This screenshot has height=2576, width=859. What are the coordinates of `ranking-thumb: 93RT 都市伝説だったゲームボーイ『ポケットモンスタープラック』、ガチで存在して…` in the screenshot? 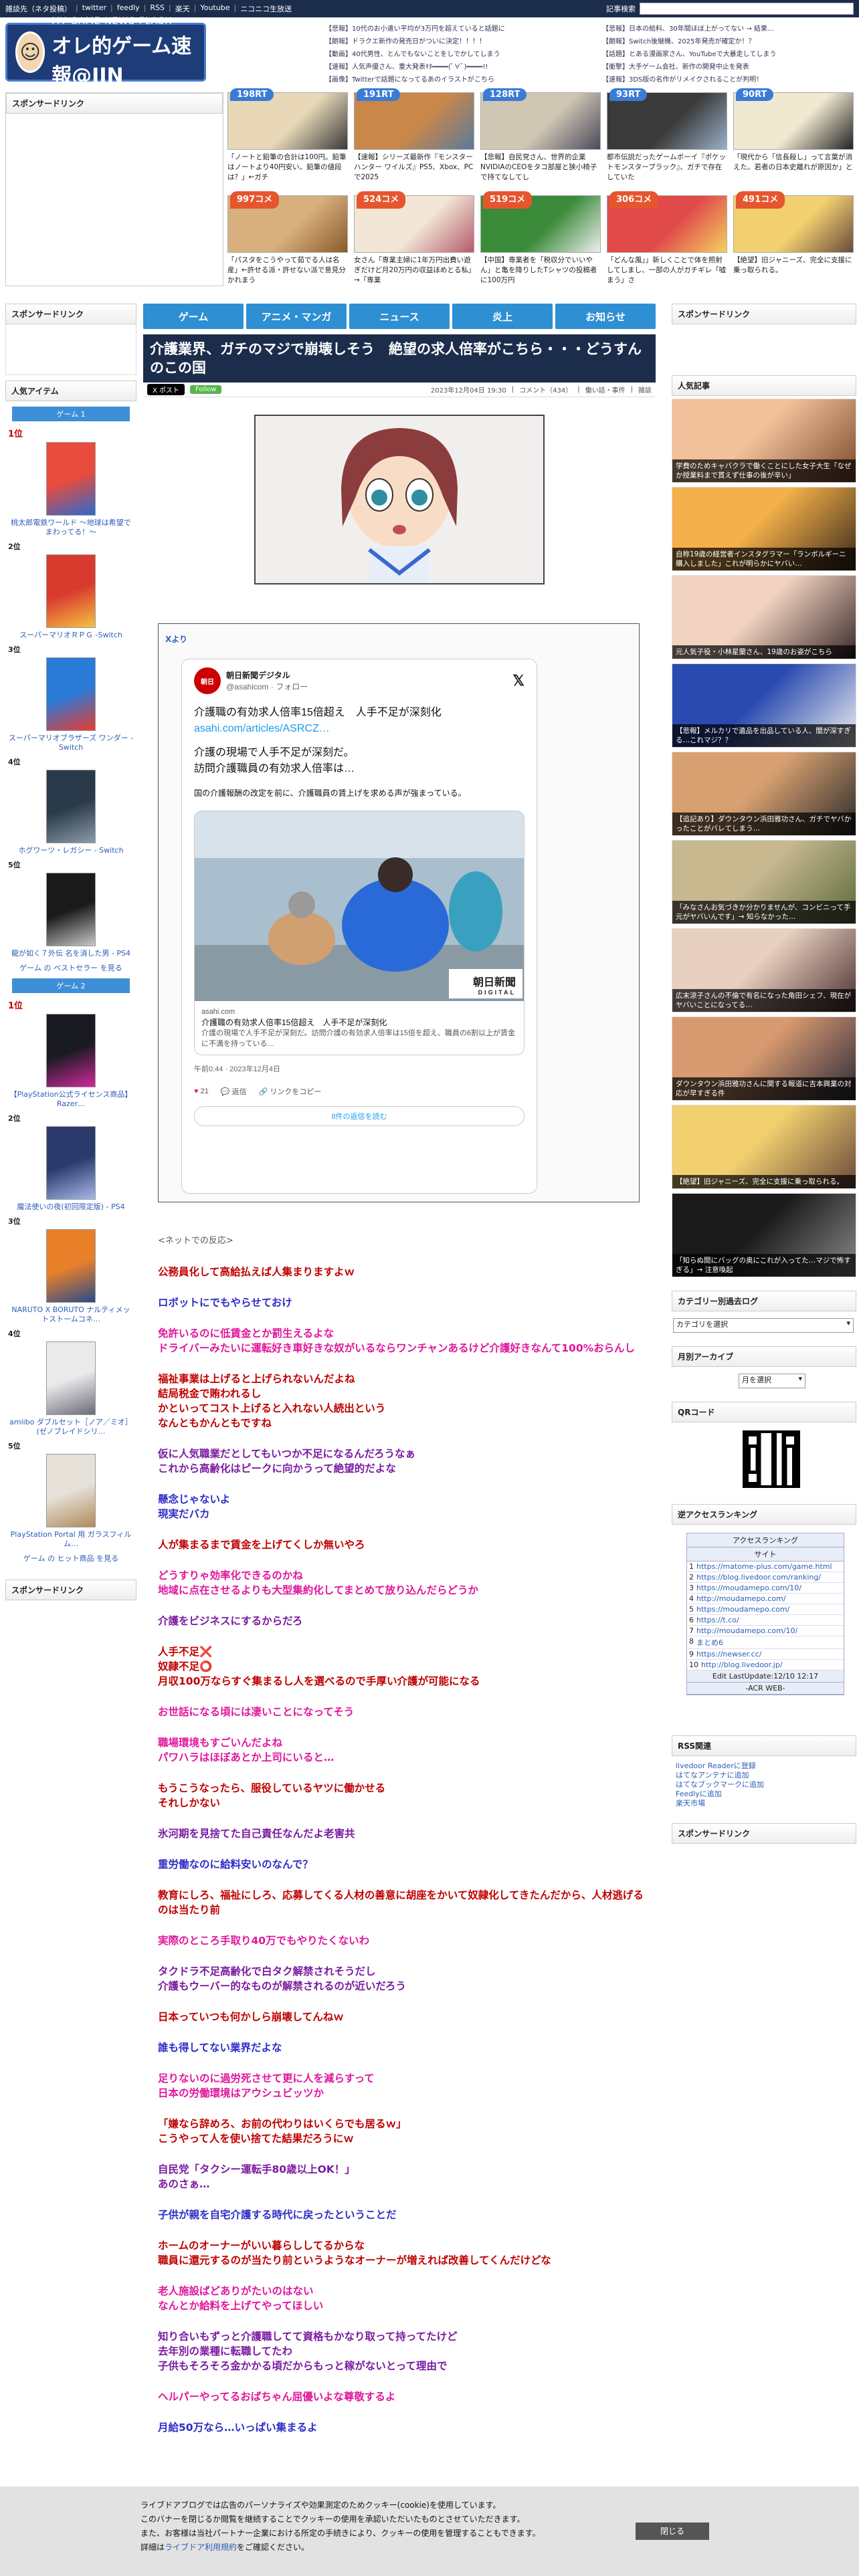 It's located at (667, 137).